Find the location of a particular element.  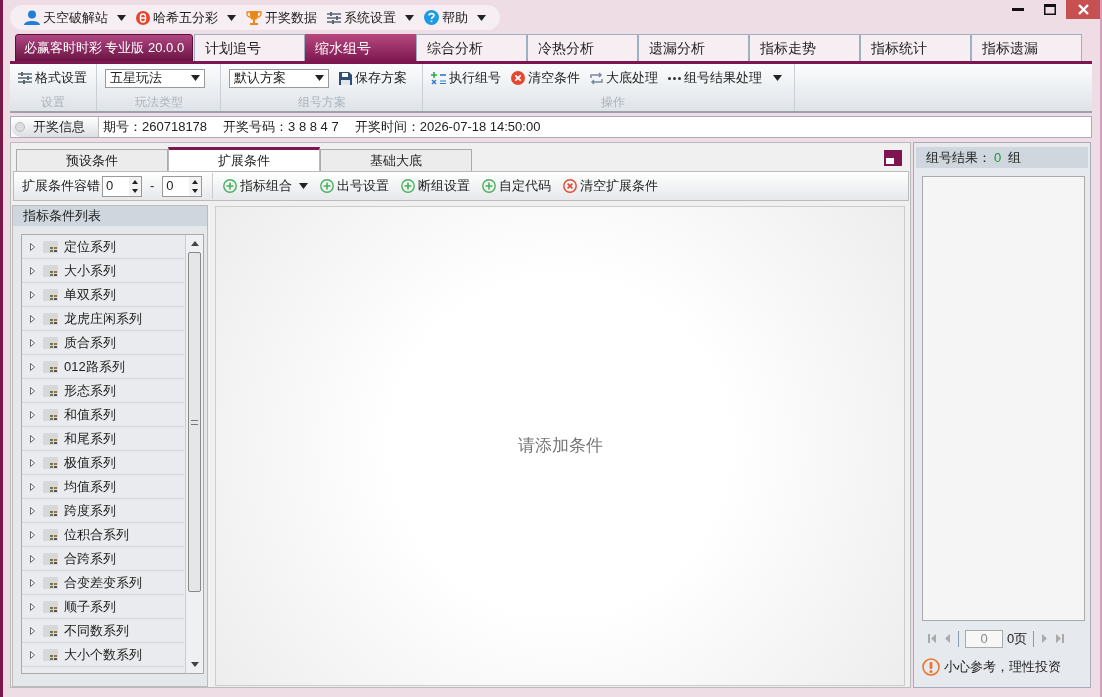

save-icon is located at coordinates (345, 78).